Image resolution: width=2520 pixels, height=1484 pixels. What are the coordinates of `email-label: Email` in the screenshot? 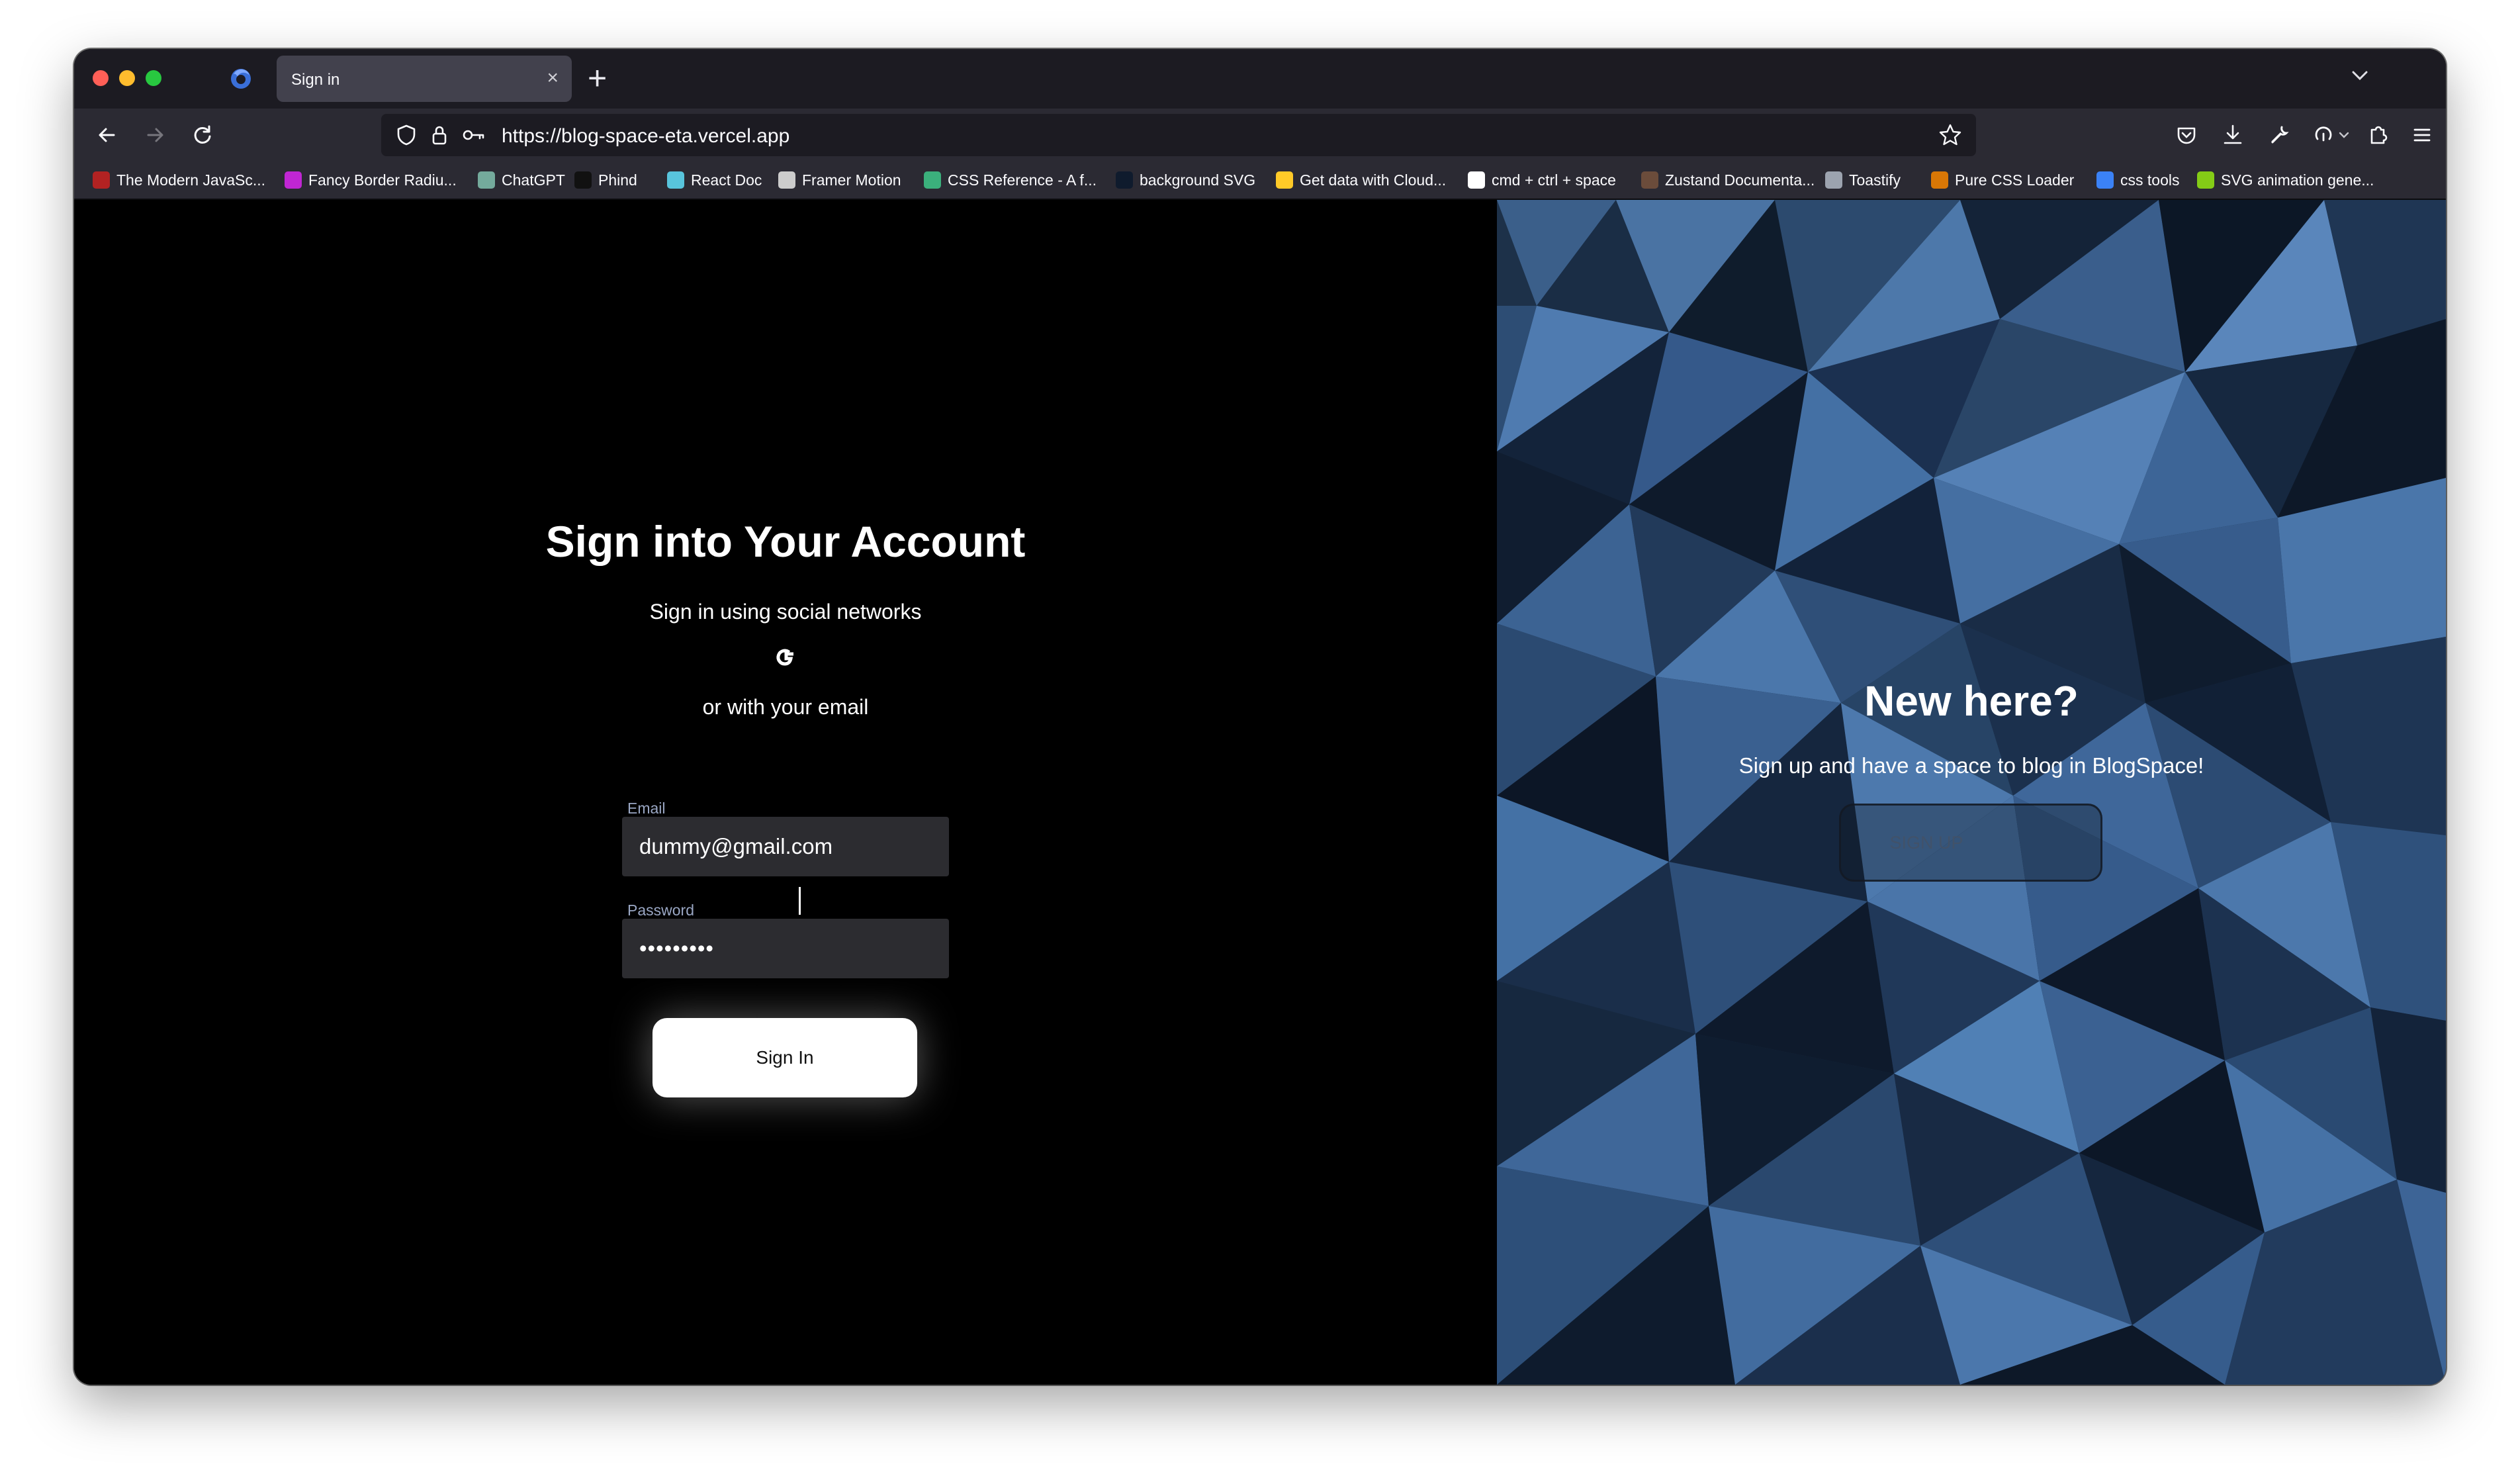 It's located at (646, 809).